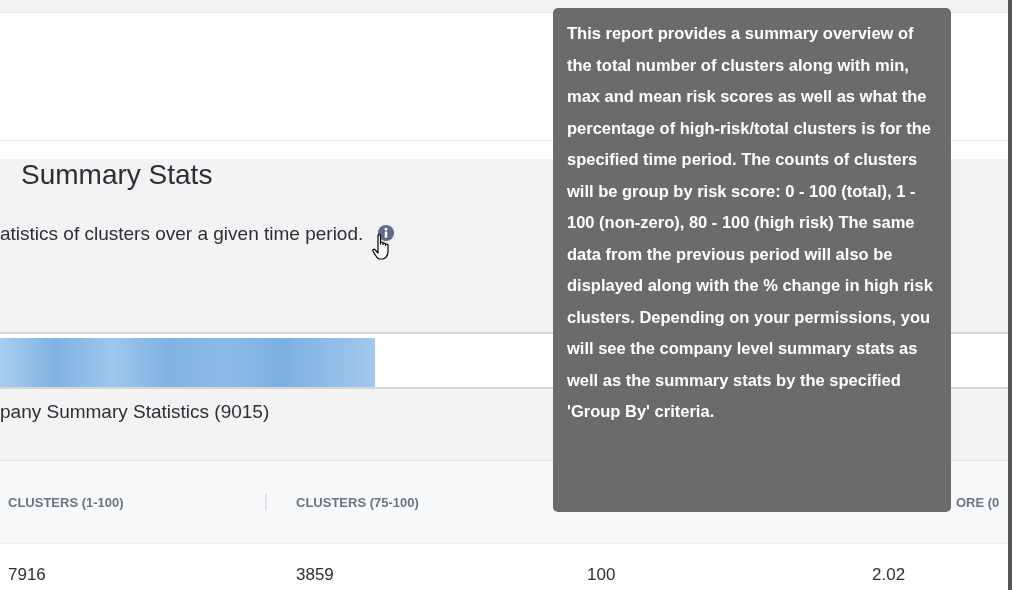  I want to click on panel-description: atistics of clusters over a given time period., so click(182, 234).